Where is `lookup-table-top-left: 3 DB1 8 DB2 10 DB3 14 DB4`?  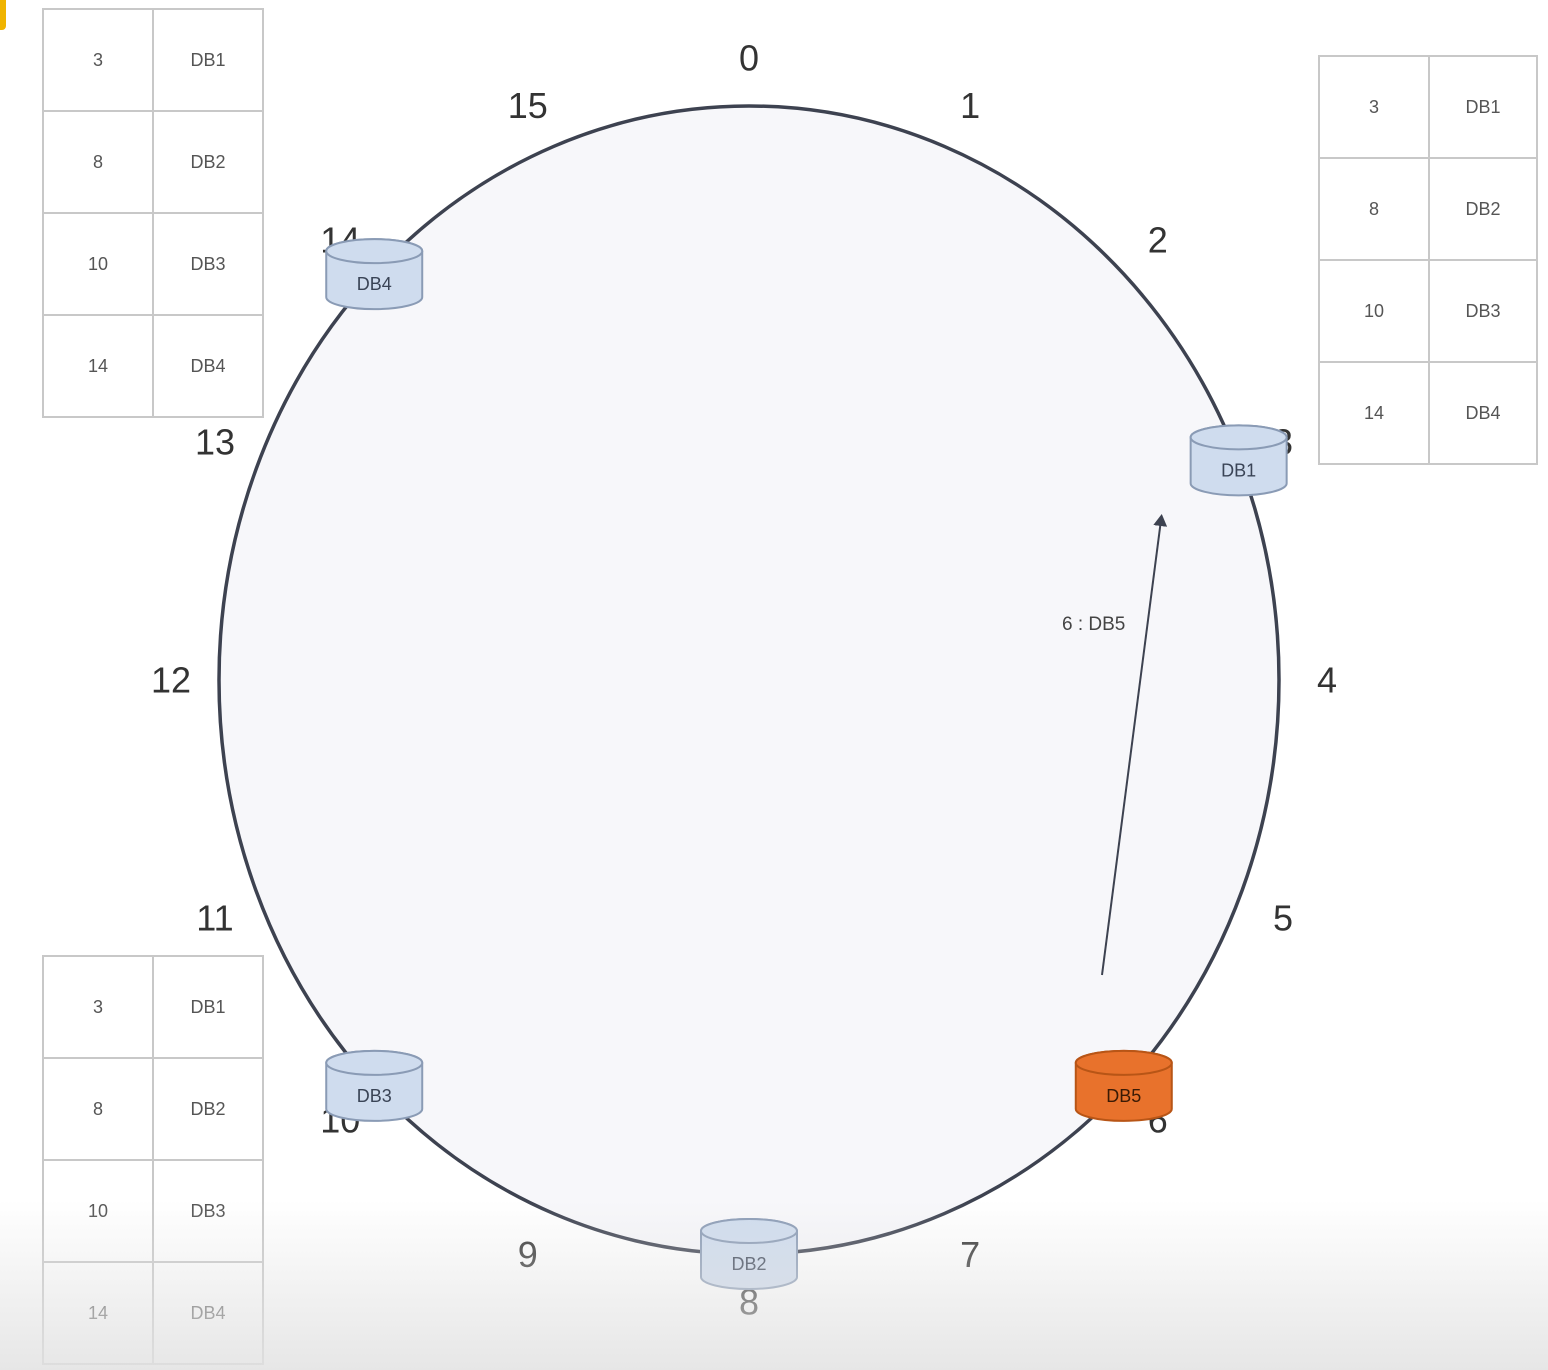
lookup-table-top-left: 3 DB1 8 DB2 10 DB3 14 DB4 is located at coordinates (153, 213).